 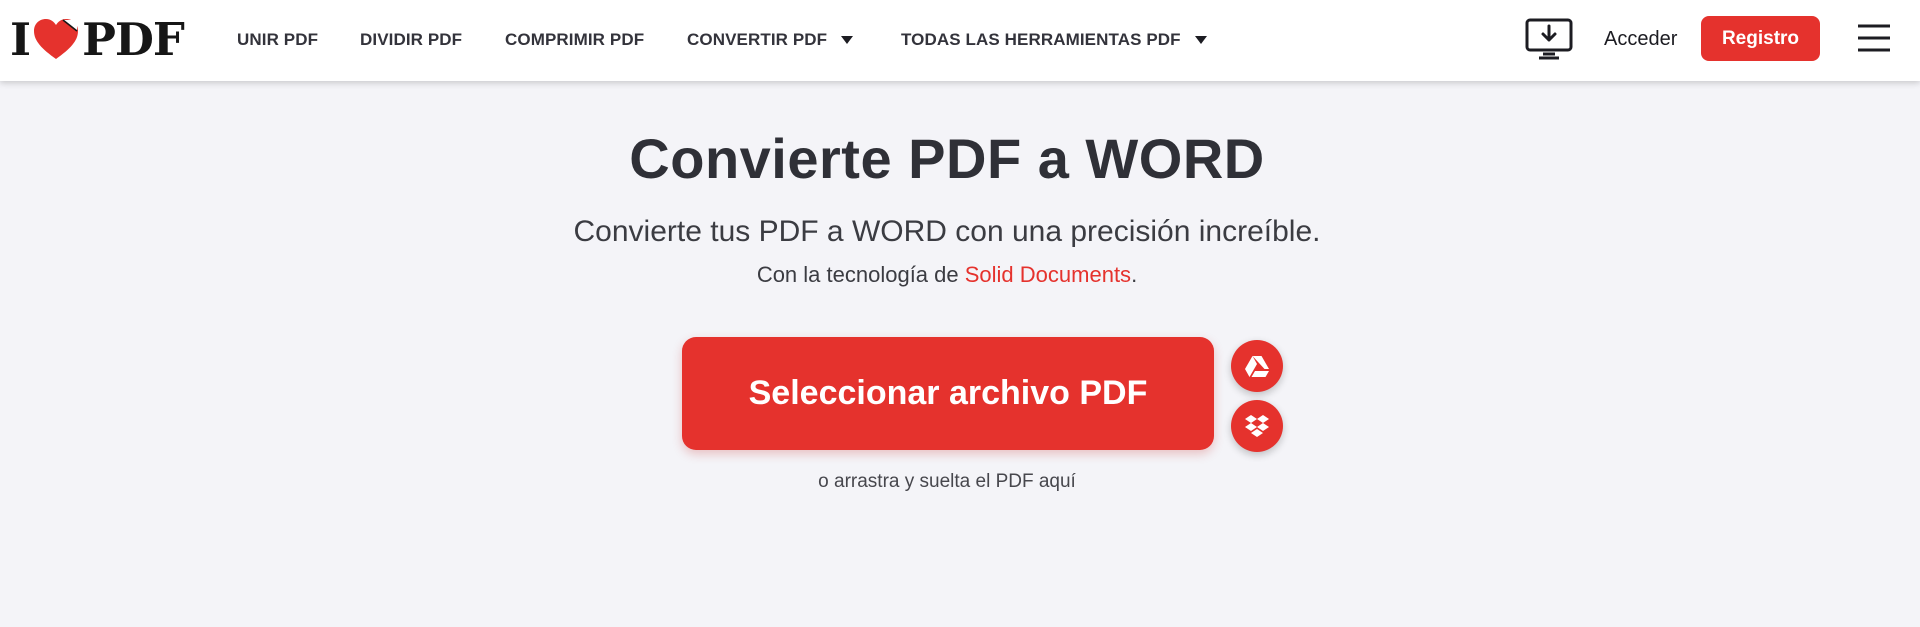 I want to click on google-drive-button, so click(x=1257, y=366).